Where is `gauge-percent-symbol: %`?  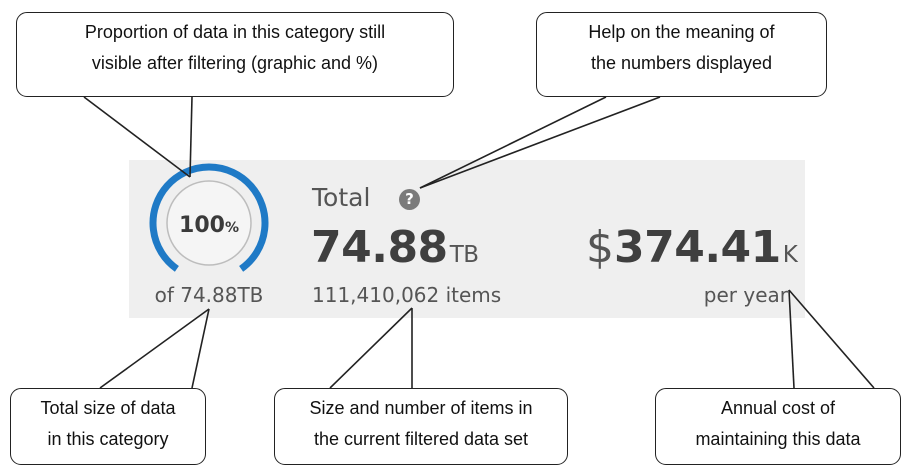
gauge-percent-symbol: % is located at coordinates (231, 228).